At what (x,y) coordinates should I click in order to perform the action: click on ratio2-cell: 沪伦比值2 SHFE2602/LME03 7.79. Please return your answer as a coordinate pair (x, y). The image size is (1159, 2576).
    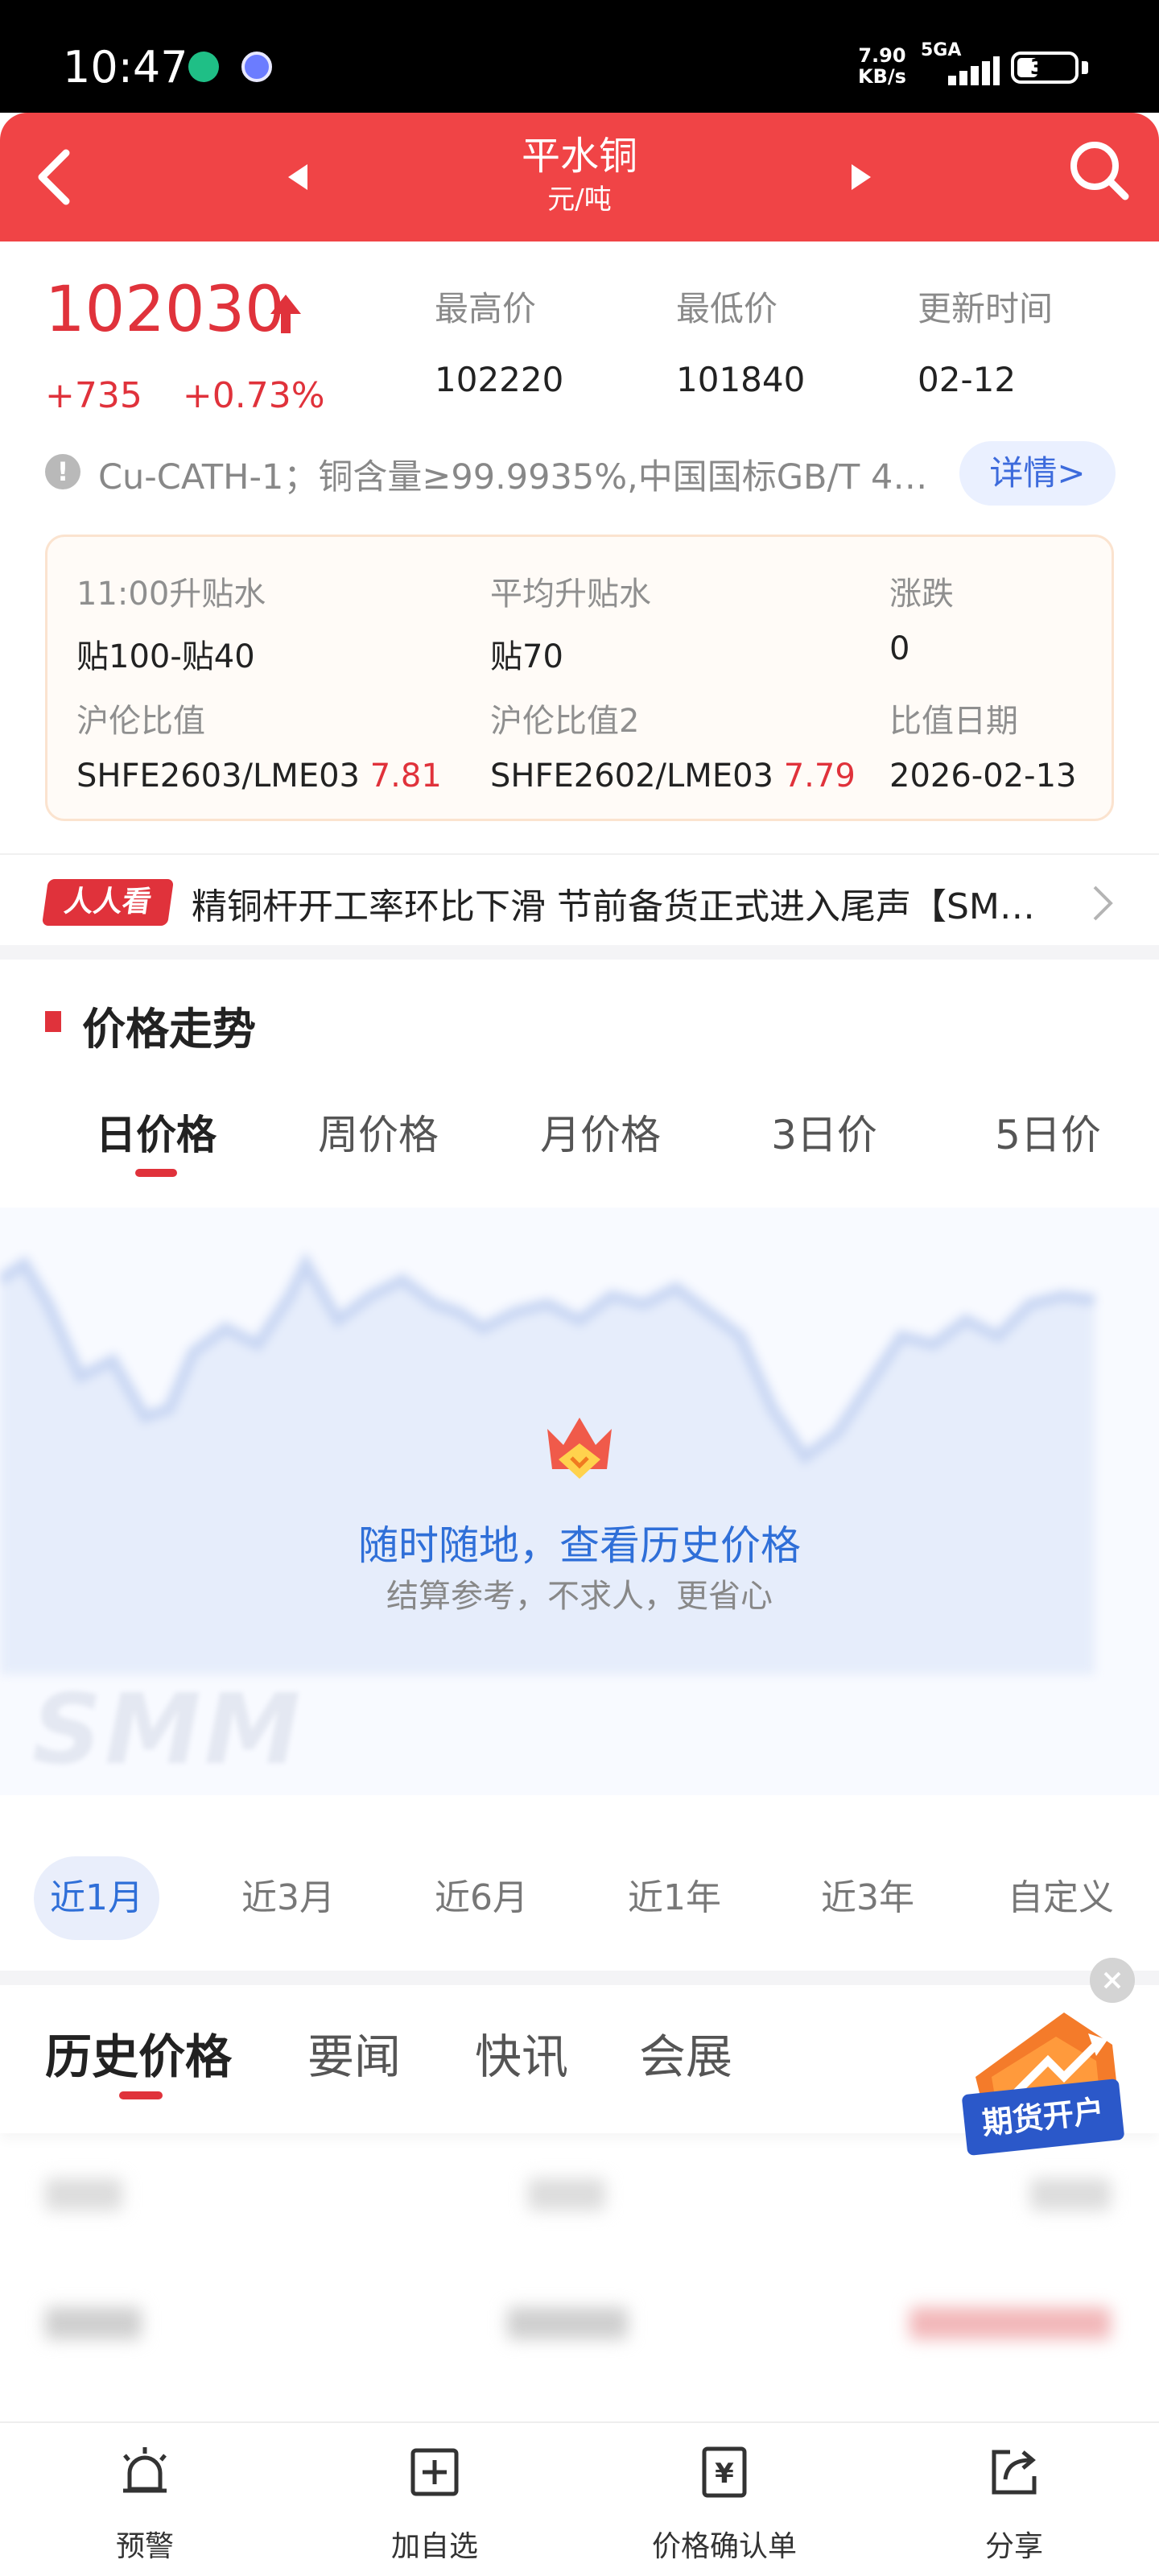
    Looking at the image, I should click on (673, 745).